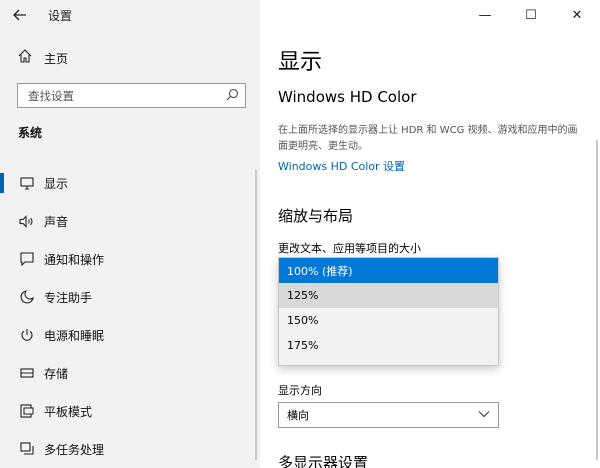 This screenshot has height=468, width=600. I want to click on home-icon, so click(27, 58).